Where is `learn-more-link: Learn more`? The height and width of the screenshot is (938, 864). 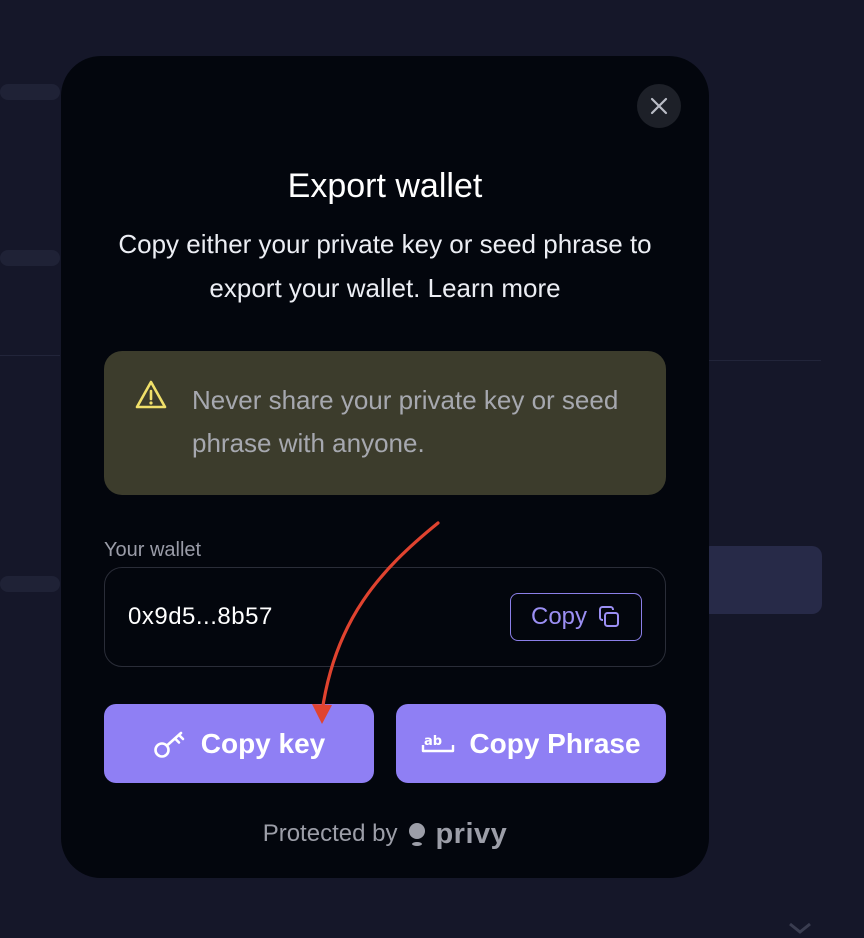 learn-more-link: Learn more is located at coordinates (494, 288).